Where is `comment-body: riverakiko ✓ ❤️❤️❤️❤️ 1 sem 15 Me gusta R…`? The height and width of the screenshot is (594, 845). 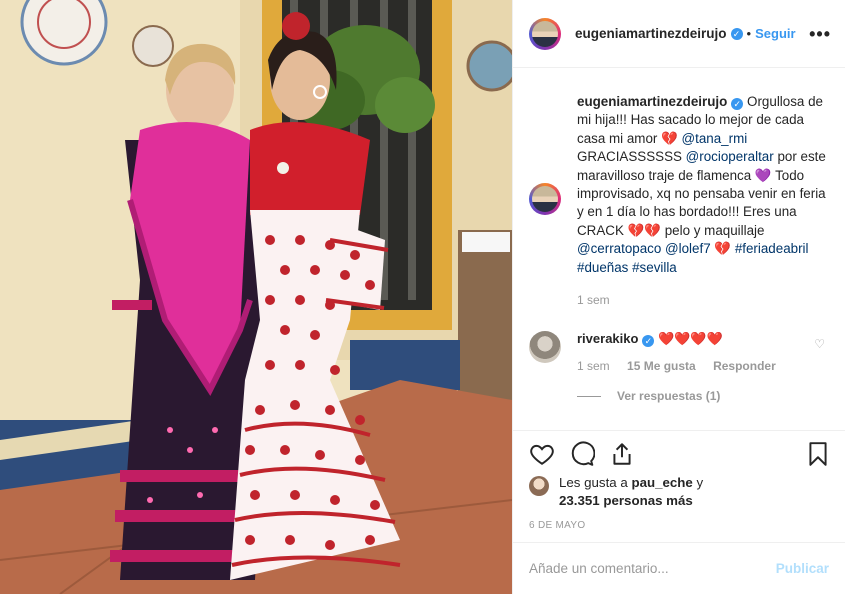 comment-body: riverakiko ✓ ❤️❤️❤️❤️ 1 sem 15 Me gusta R… is located at coordinates (683, 352).